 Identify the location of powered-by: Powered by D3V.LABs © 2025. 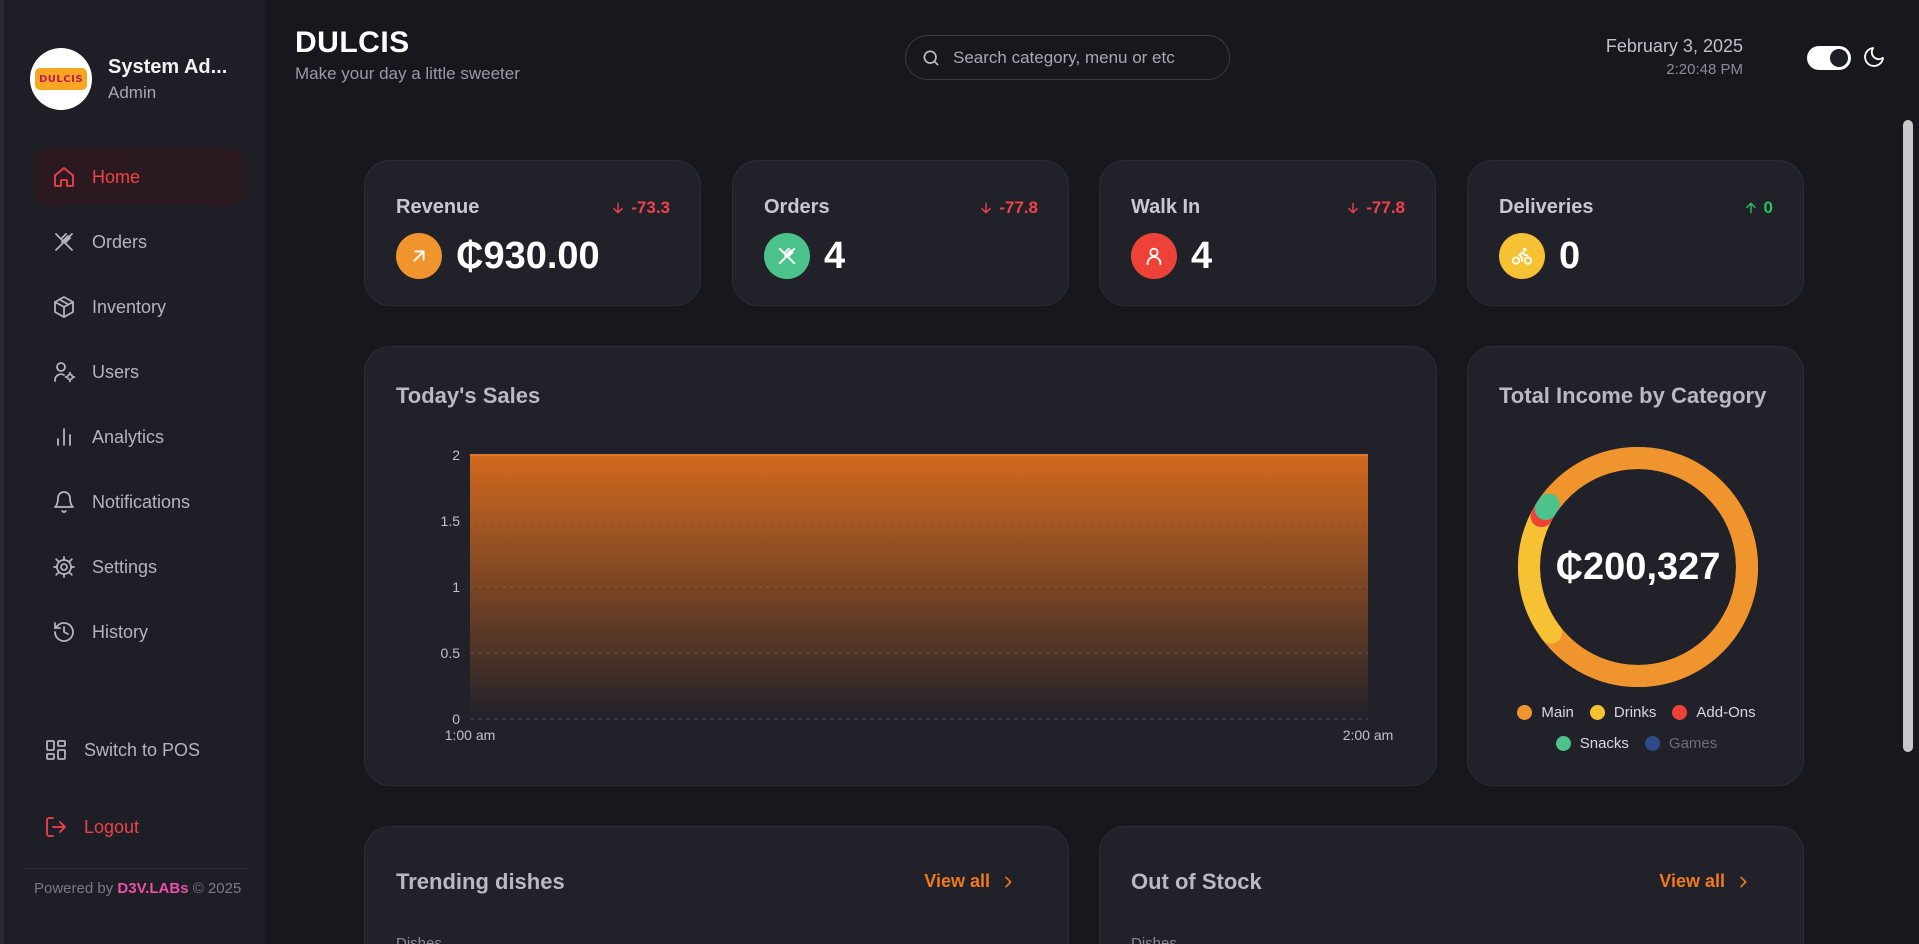
(138, 888).